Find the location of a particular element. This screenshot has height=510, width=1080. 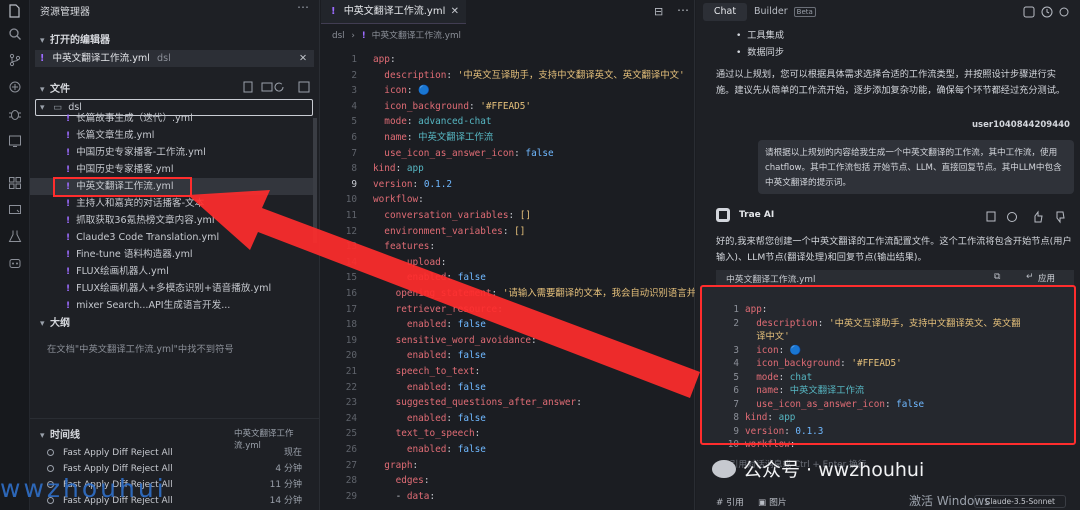

windows-activate: 激活 Windows is located at coordinates (950, 501).